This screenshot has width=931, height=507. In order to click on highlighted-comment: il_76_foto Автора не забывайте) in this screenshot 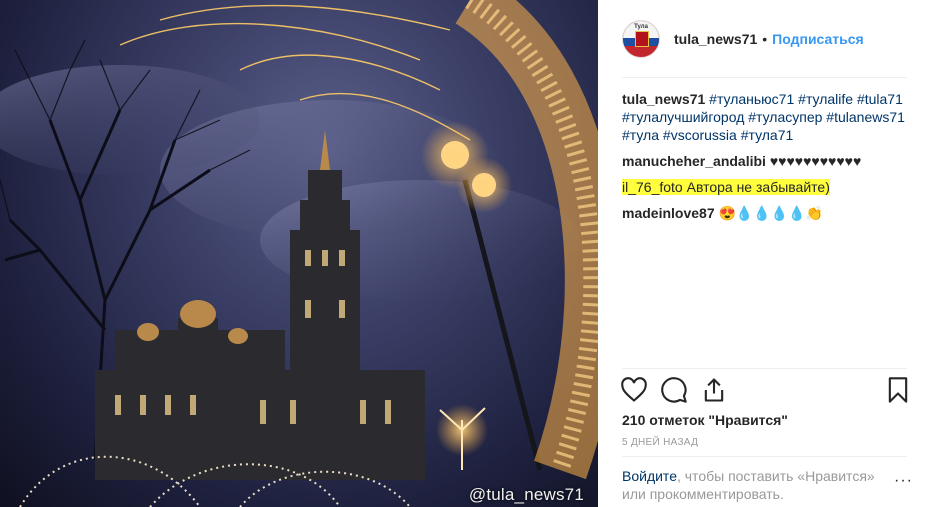, I will do `click(726, 187)`.